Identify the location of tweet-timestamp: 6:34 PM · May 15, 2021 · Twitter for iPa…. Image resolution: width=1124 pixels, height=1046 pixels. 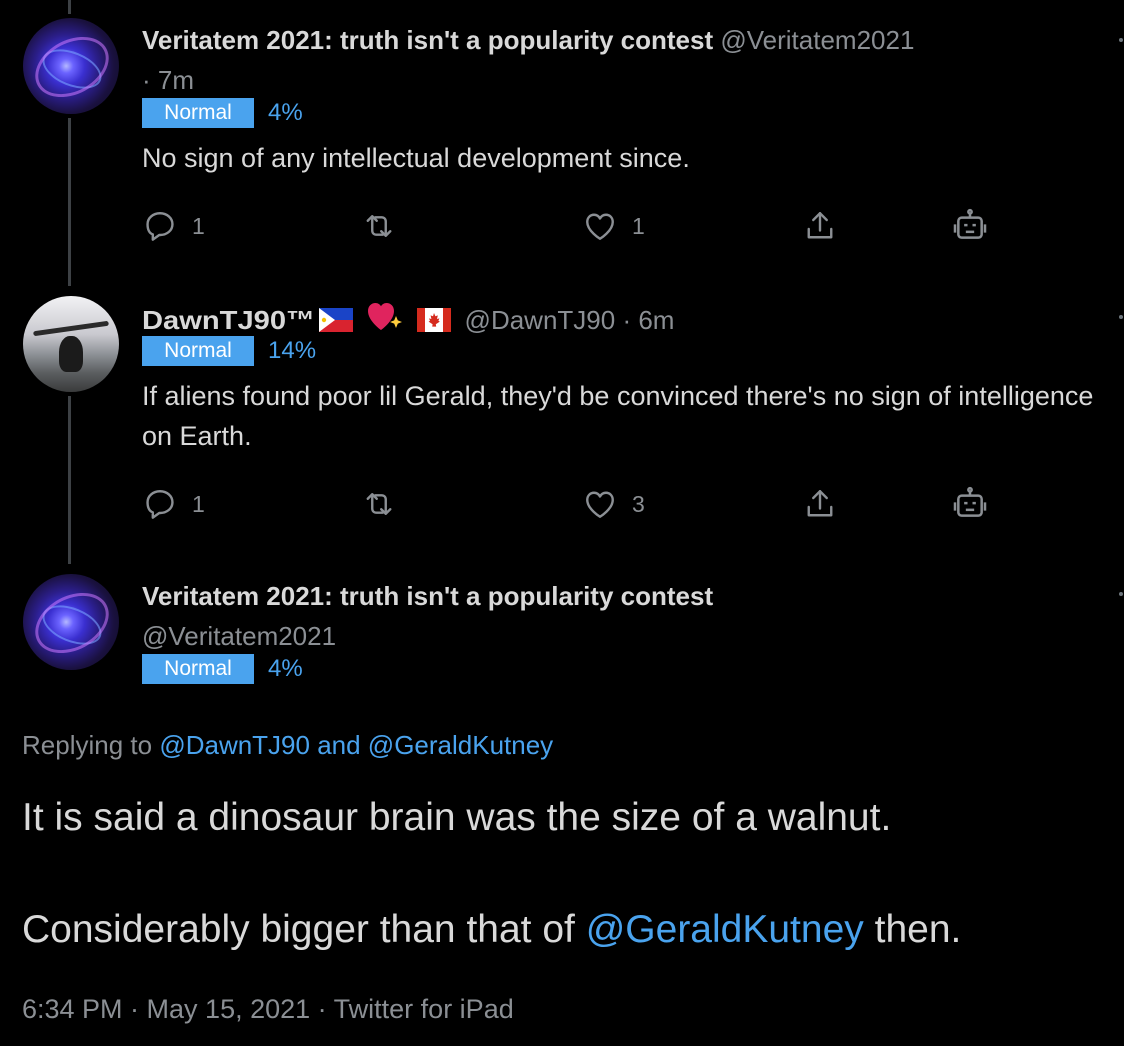
(268, 1009).